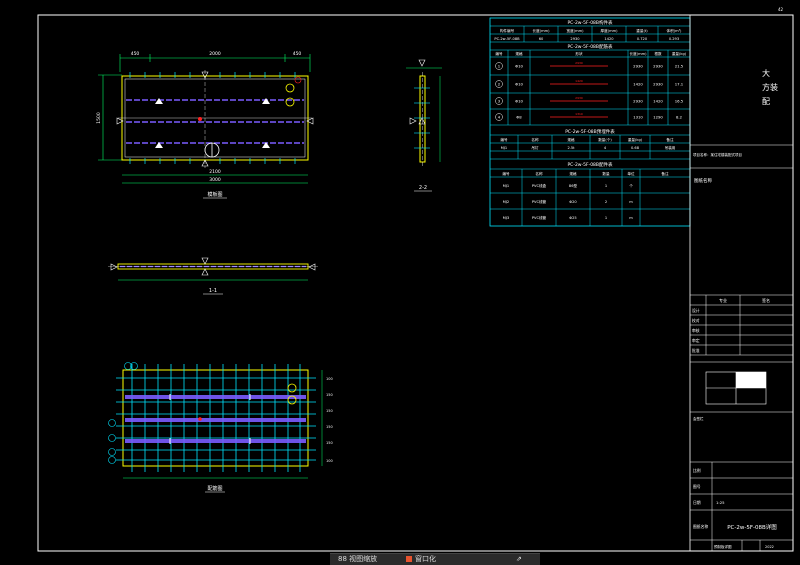 The width and height of the screenshot is (800, 565). What do you see at coordinates (696, 330) in the screenshot?
I see `sign-row-3: 审核` at bounding box center [696, 330].